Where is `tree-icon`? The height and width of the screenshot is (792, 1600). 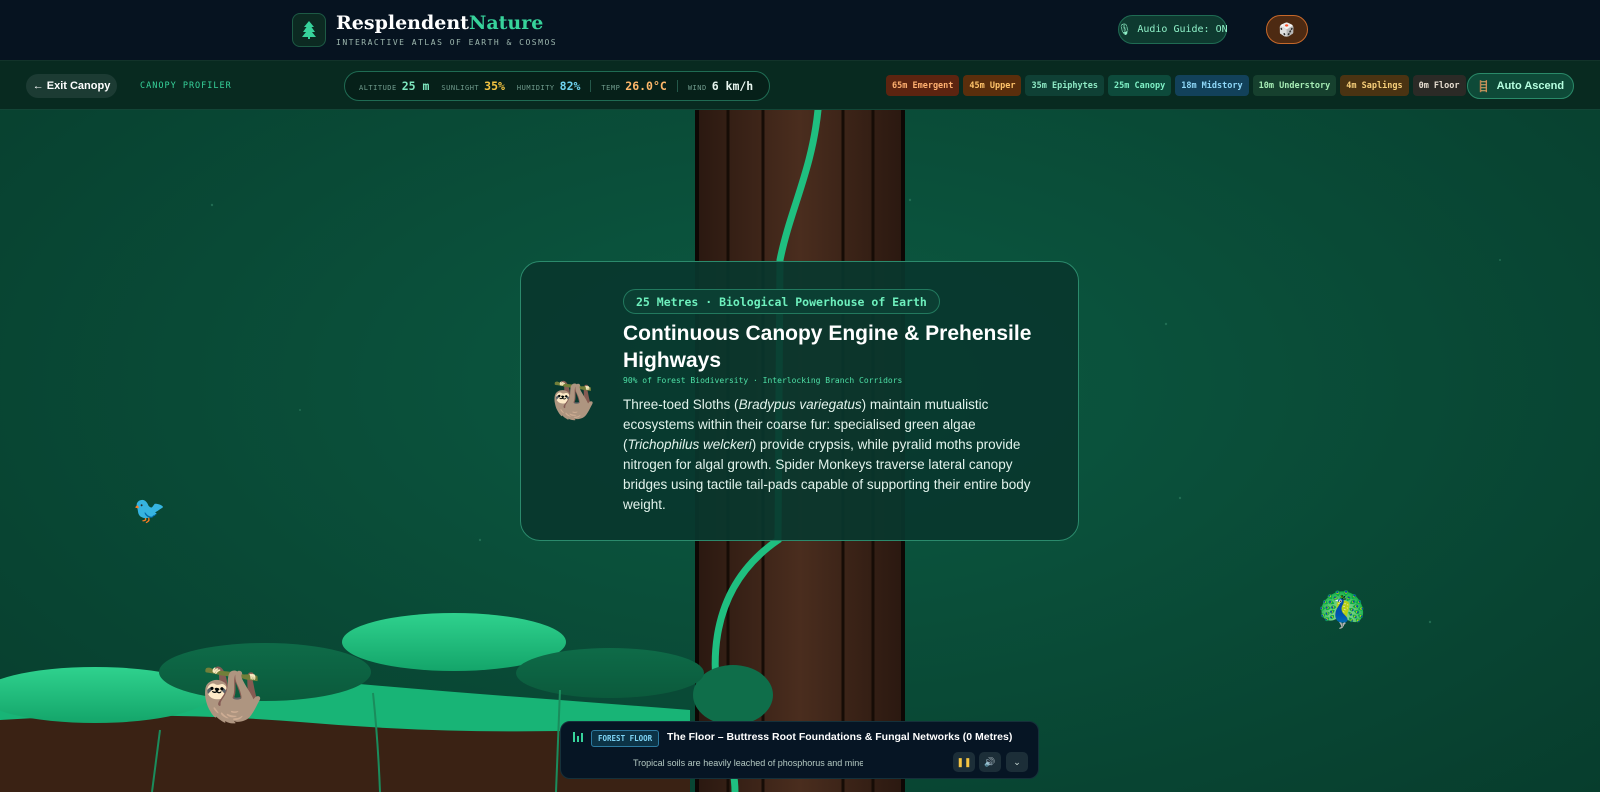
tree-icon is located at coordinates (309, 29).